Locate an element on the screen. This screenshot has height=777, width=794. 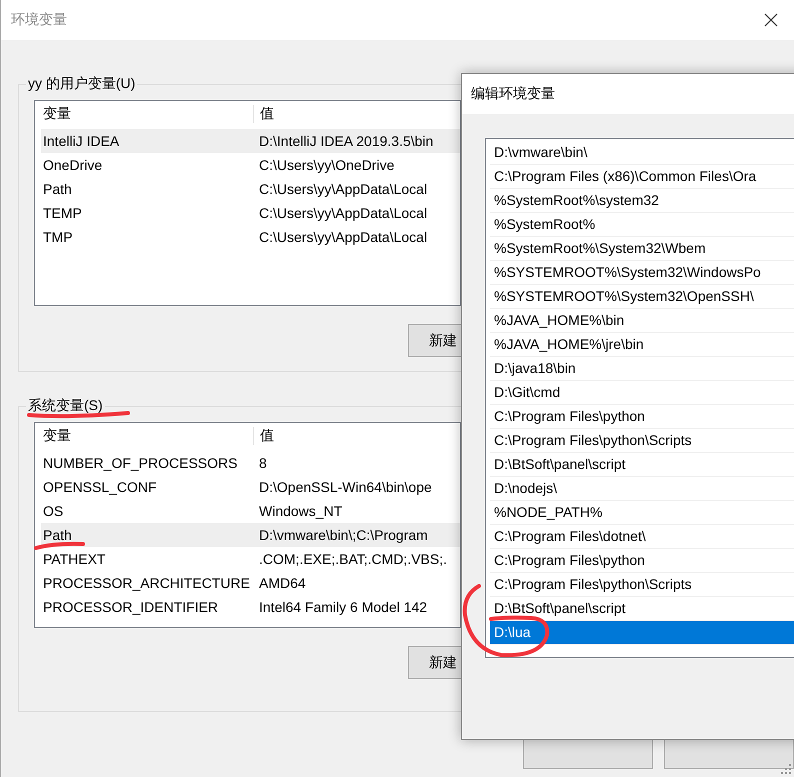
variable-value: D:\IntelliJ IDEA 2019.3.5\bin is located at coordinates (346, 141).